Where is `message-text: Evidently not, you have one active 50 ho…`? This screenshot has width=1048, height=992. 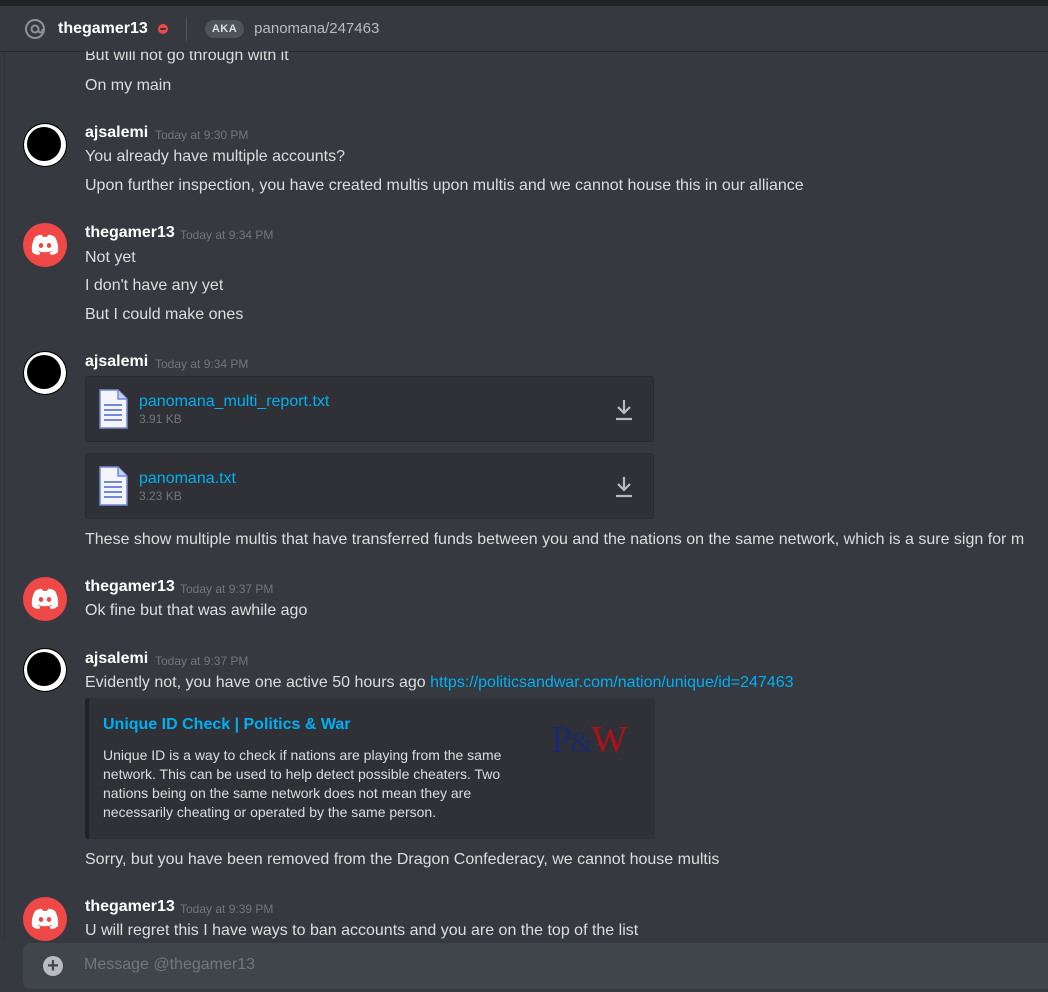
message-text: Evidently not, you have one active 50 ho… is located at coordinates (258, 682).